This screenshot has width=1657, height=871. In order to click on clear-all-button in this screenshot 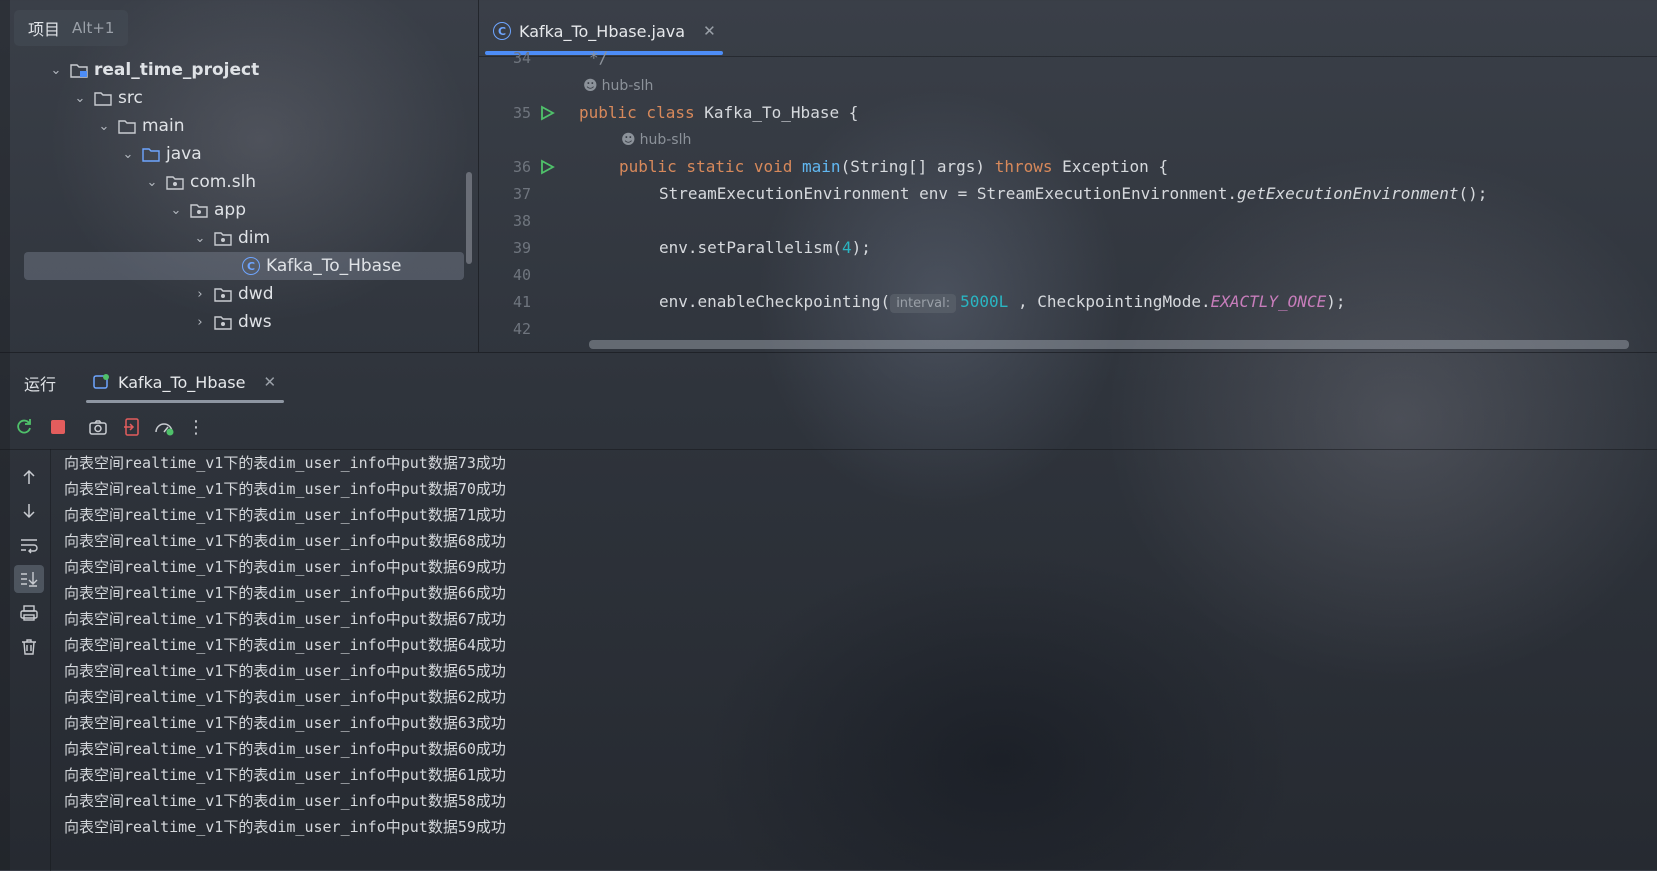, I will do `click(29, 647)`.